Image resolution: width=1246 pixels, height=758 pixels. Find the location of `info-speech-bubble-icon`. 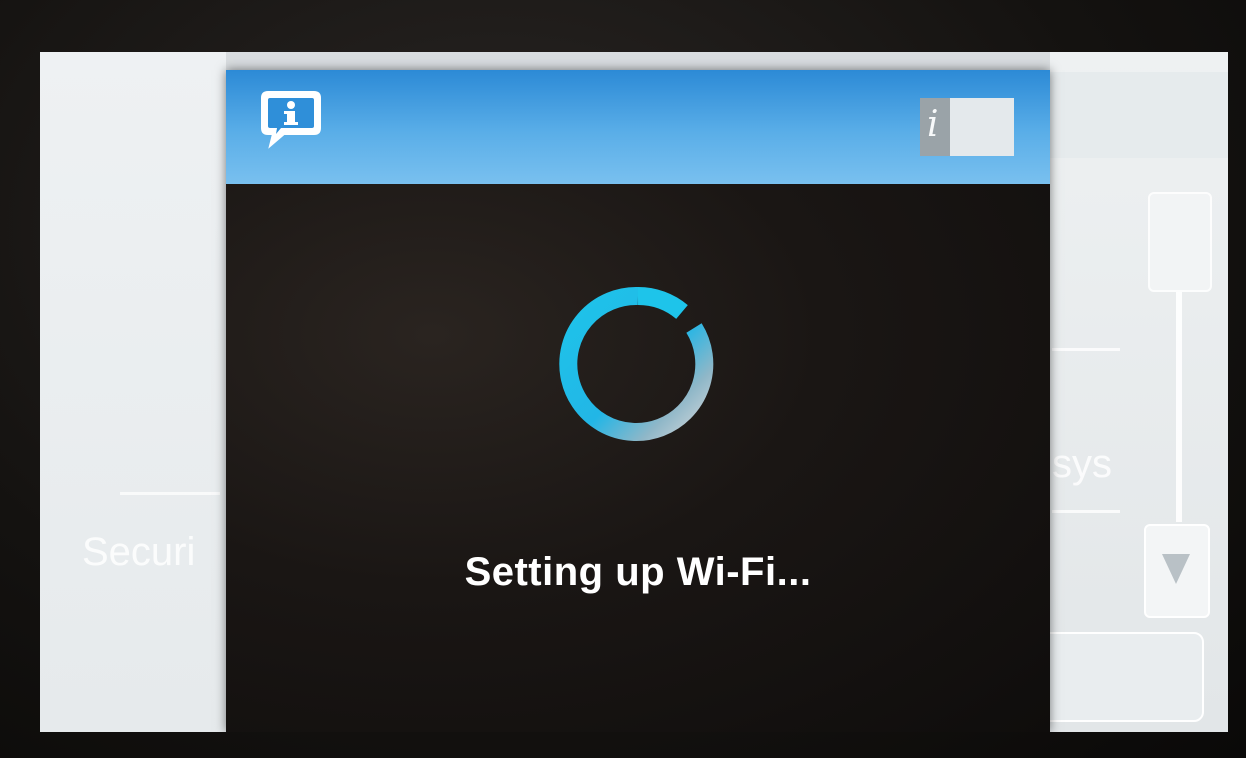

info-speech-bubble-icon is located at coordinates (291, 120).